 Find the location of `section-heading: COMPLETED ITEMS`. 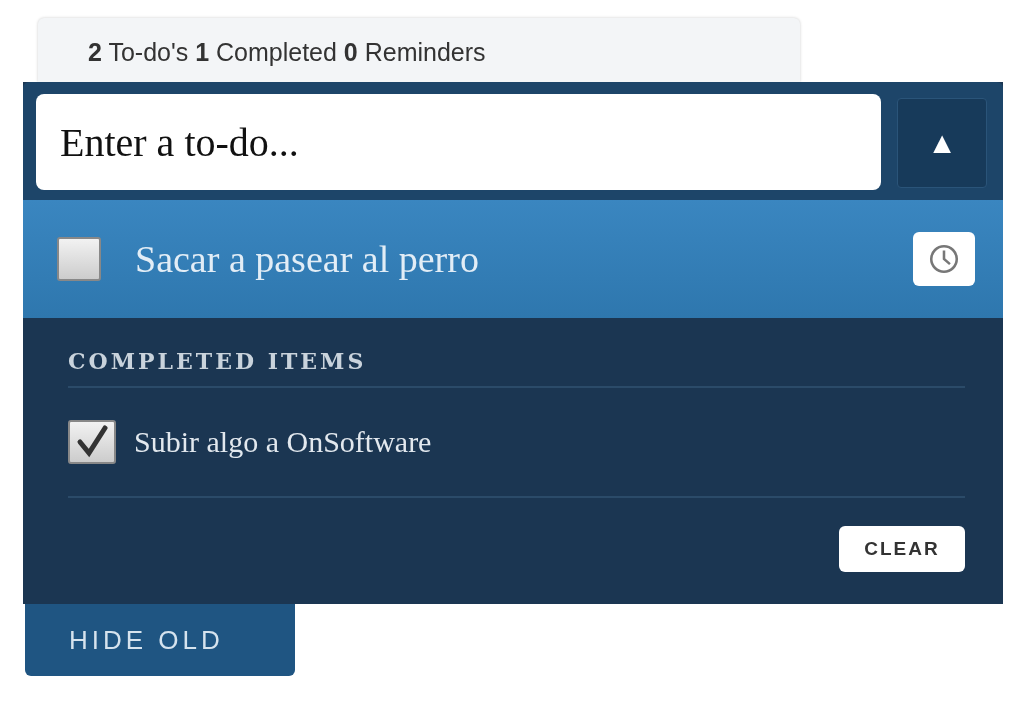

section-heading: COMPLETED ITEMS is located at coordinates (516, 368).